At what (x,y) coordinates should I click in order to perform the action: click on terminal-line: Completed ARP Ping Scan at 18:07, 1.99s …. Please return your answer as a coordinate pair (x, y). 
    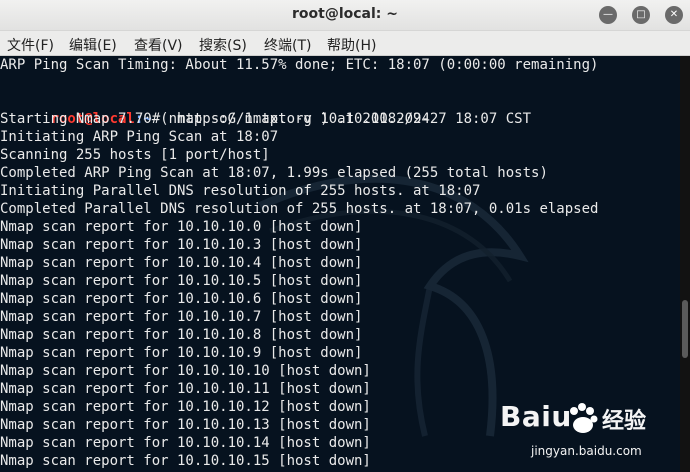
    Looking at the image, I should click on (274, 173).